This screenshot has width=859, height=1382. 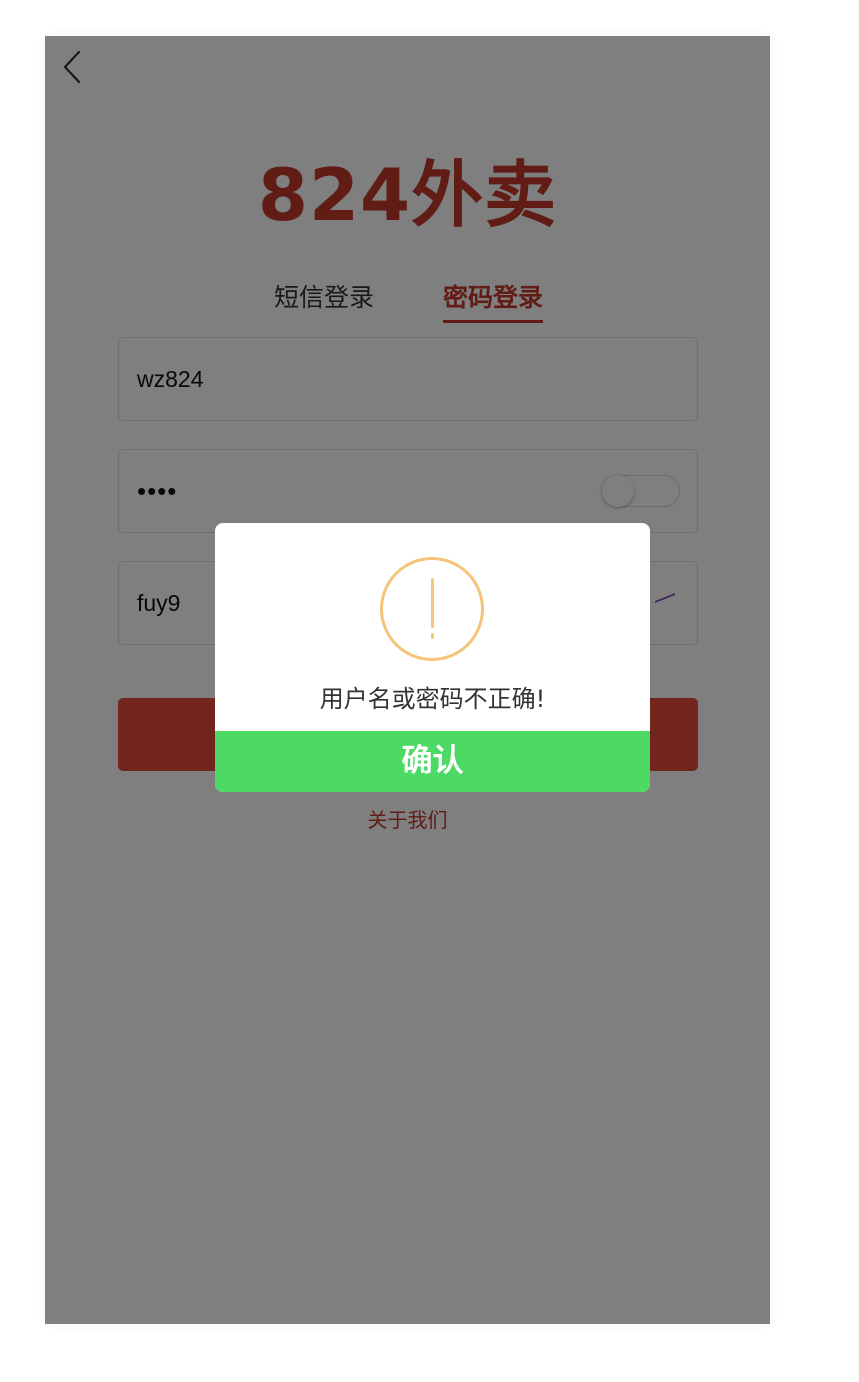 I want to click on warning-icon-dot, so click(x=432, y=636).